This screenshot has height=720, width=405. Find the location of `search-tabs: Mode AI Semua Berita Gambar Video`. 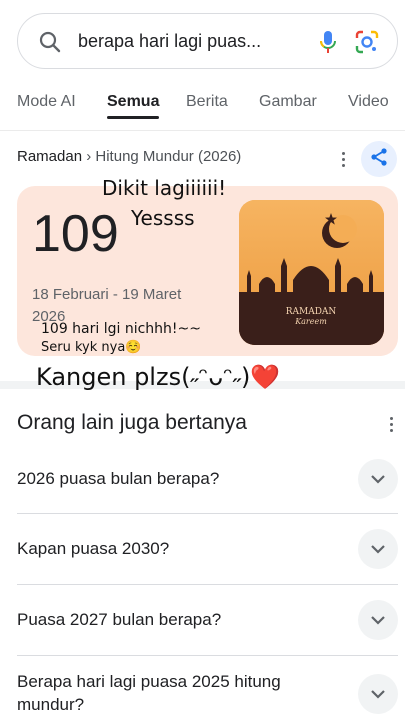

search-tabs: Mode AI Semua Berita Gambar Video is located at coordinates (202, 108).